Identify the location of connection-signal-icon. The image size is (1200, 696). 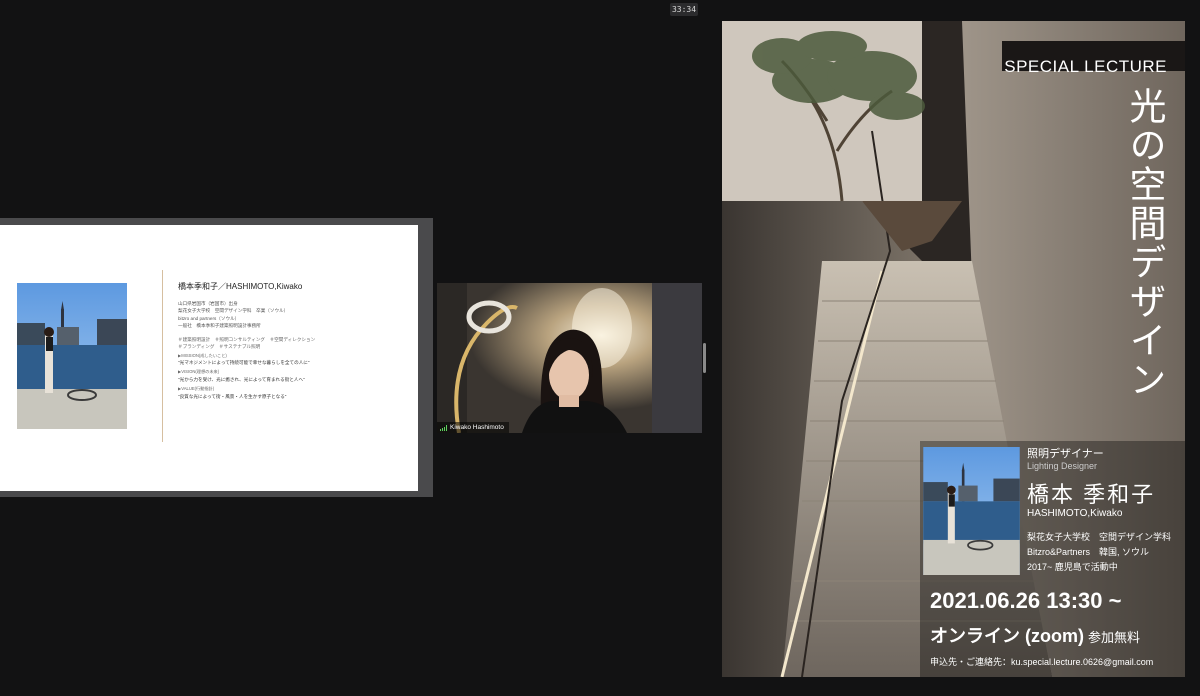
(443, 427).